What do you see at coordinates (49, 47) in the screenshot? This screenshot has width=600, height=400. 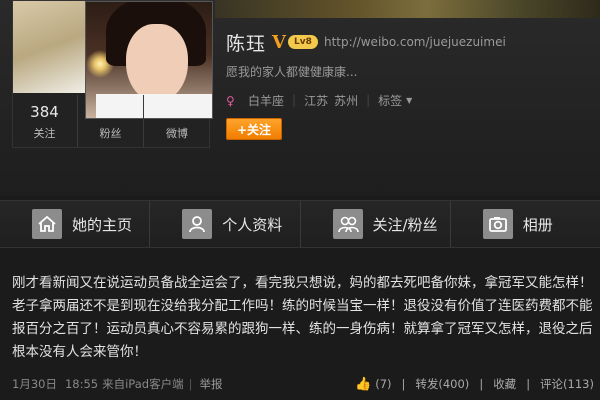 I see `cover-thumbnail` at bounding box center [49, 47].